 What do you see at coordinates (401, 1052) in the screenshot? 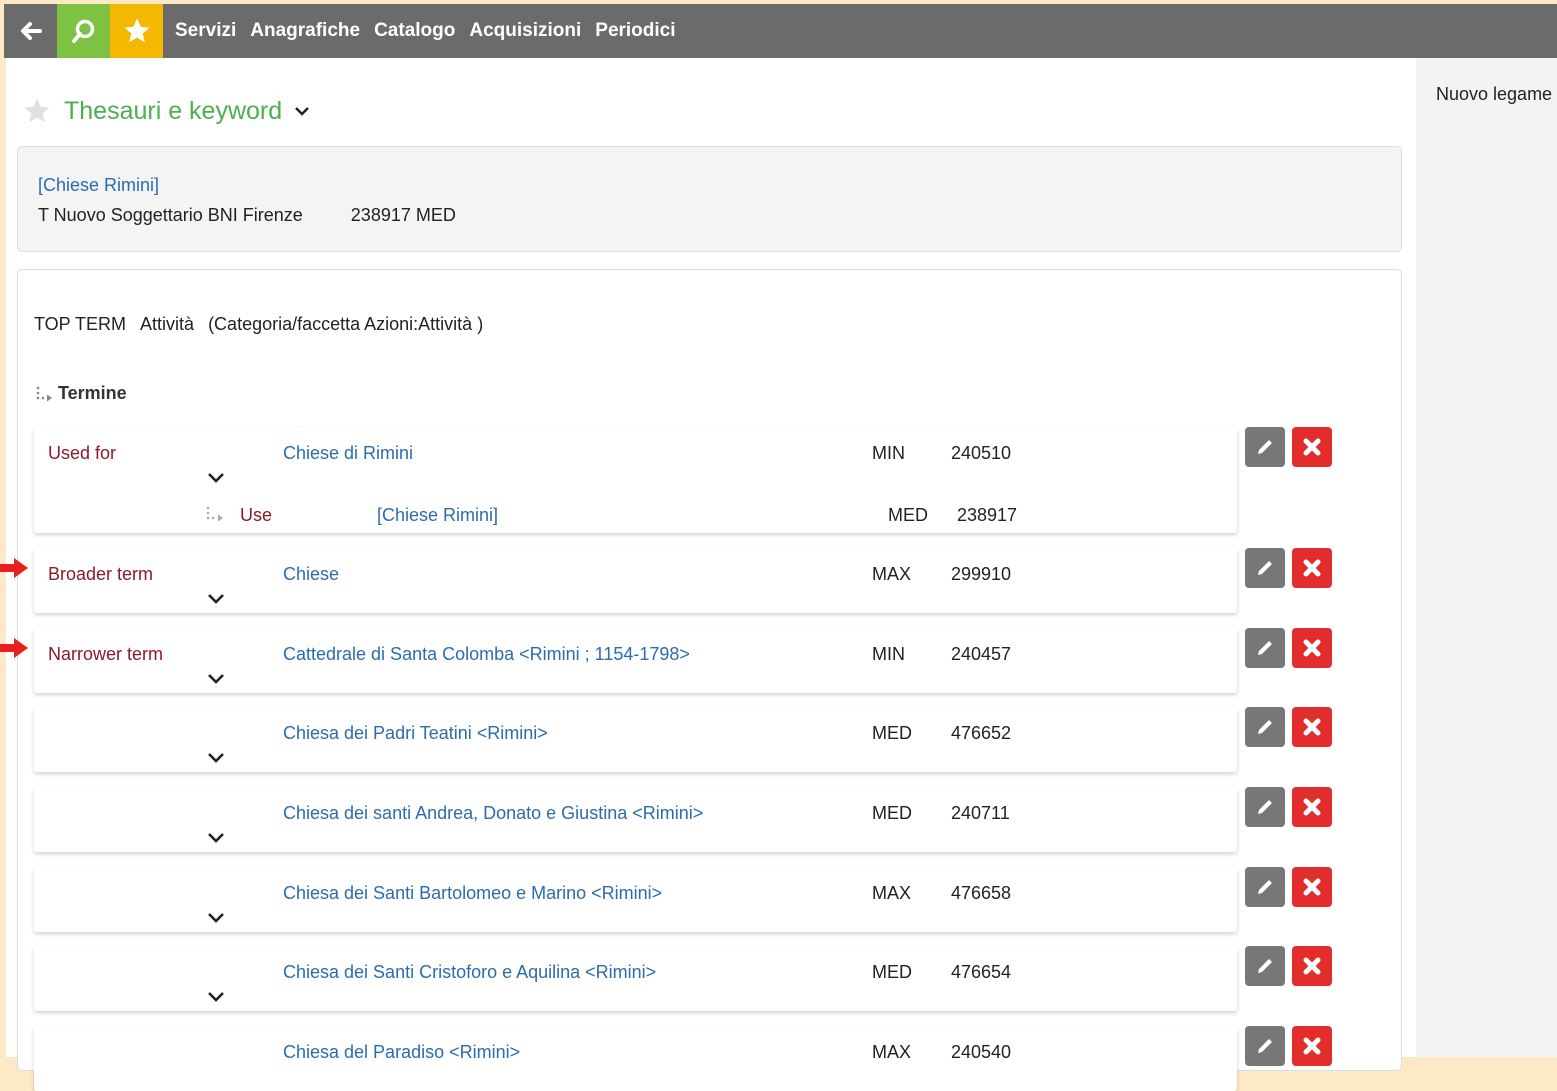
I see `term-link: Chiesa del Paradiso <Rimini>` at bounding box center [401, 1052].